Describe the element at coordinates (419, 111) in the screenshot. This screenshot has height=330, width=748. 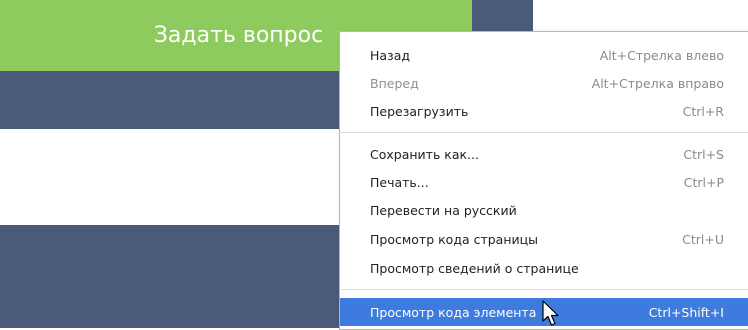
I see `menu-item-label: Перезагрузить` at that location.